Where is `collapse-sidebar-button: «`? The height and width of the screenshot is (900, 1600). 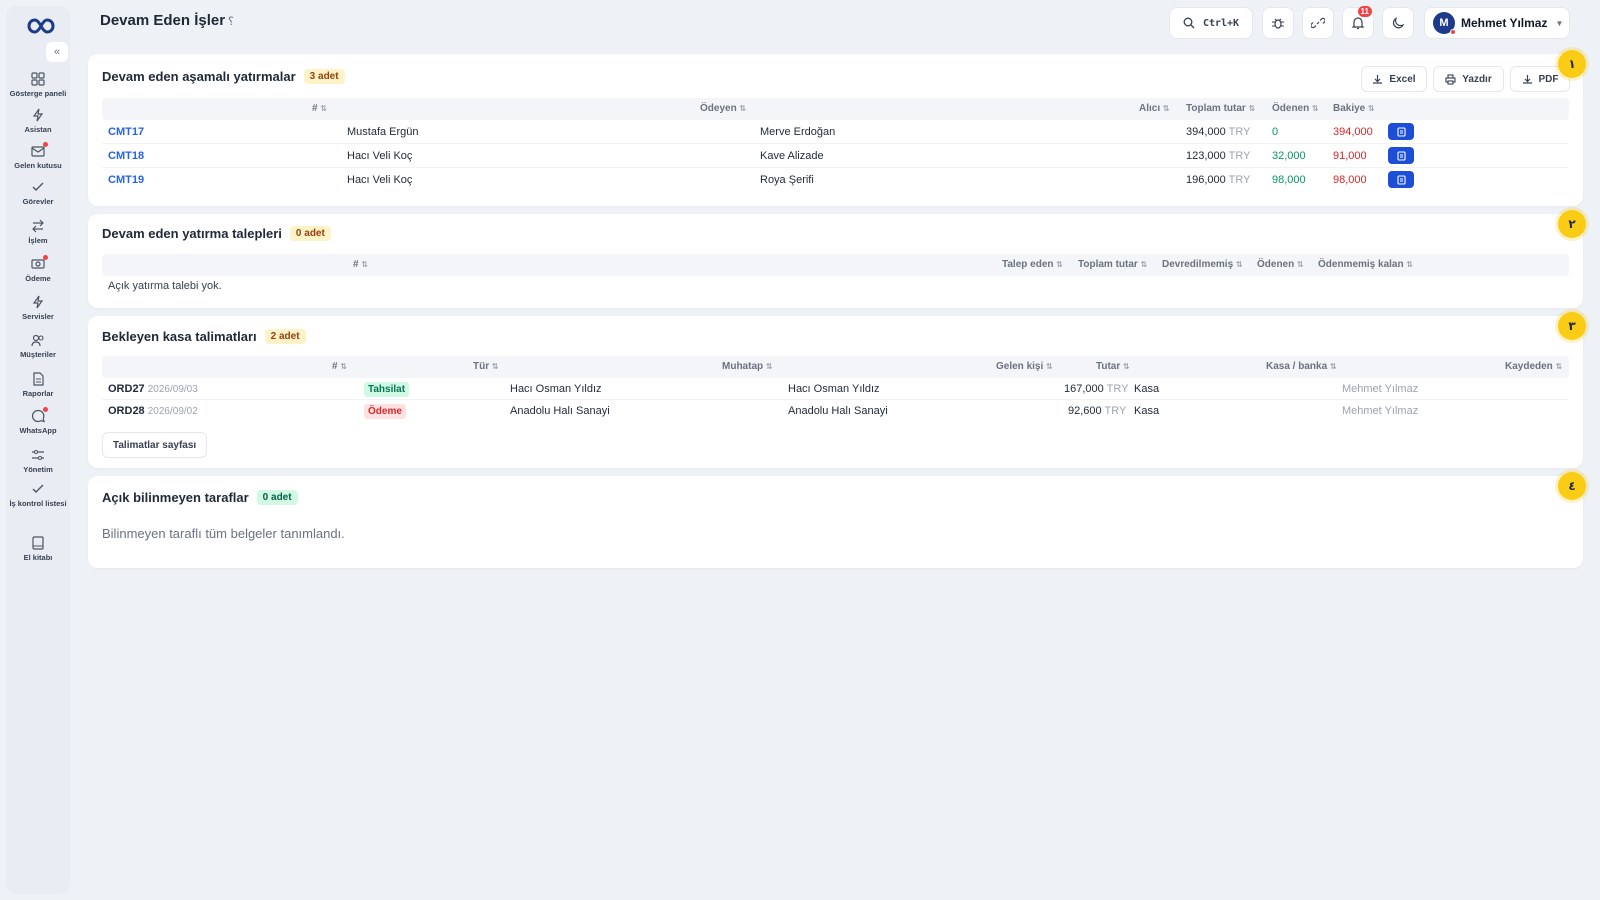
collapse-sidebar-button: « is located at coordinates (57, 52).